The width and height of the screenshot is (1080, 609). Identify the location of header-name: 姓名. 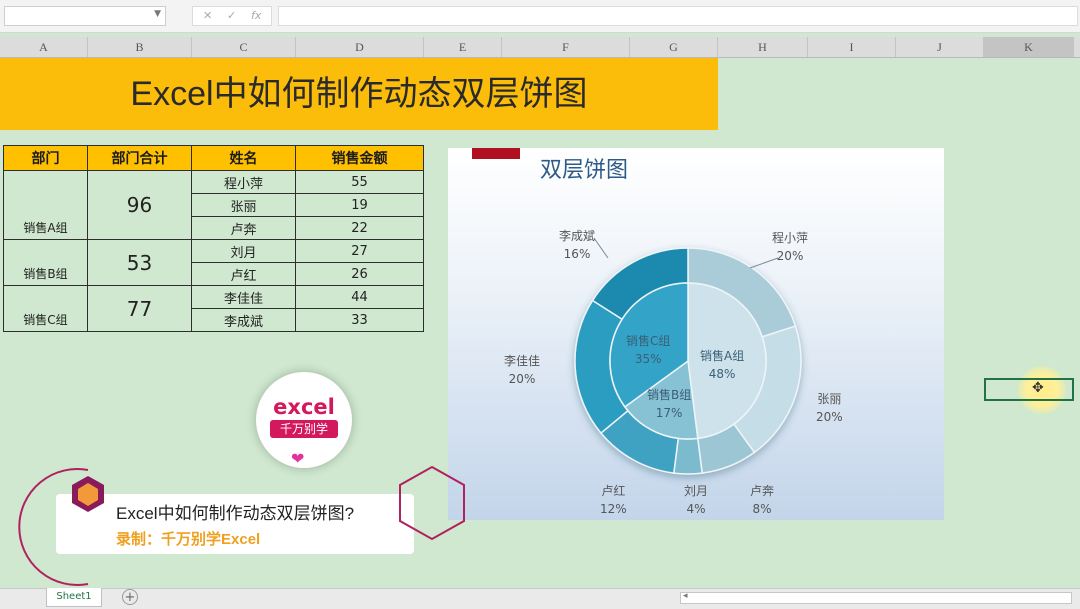
(243, 158).